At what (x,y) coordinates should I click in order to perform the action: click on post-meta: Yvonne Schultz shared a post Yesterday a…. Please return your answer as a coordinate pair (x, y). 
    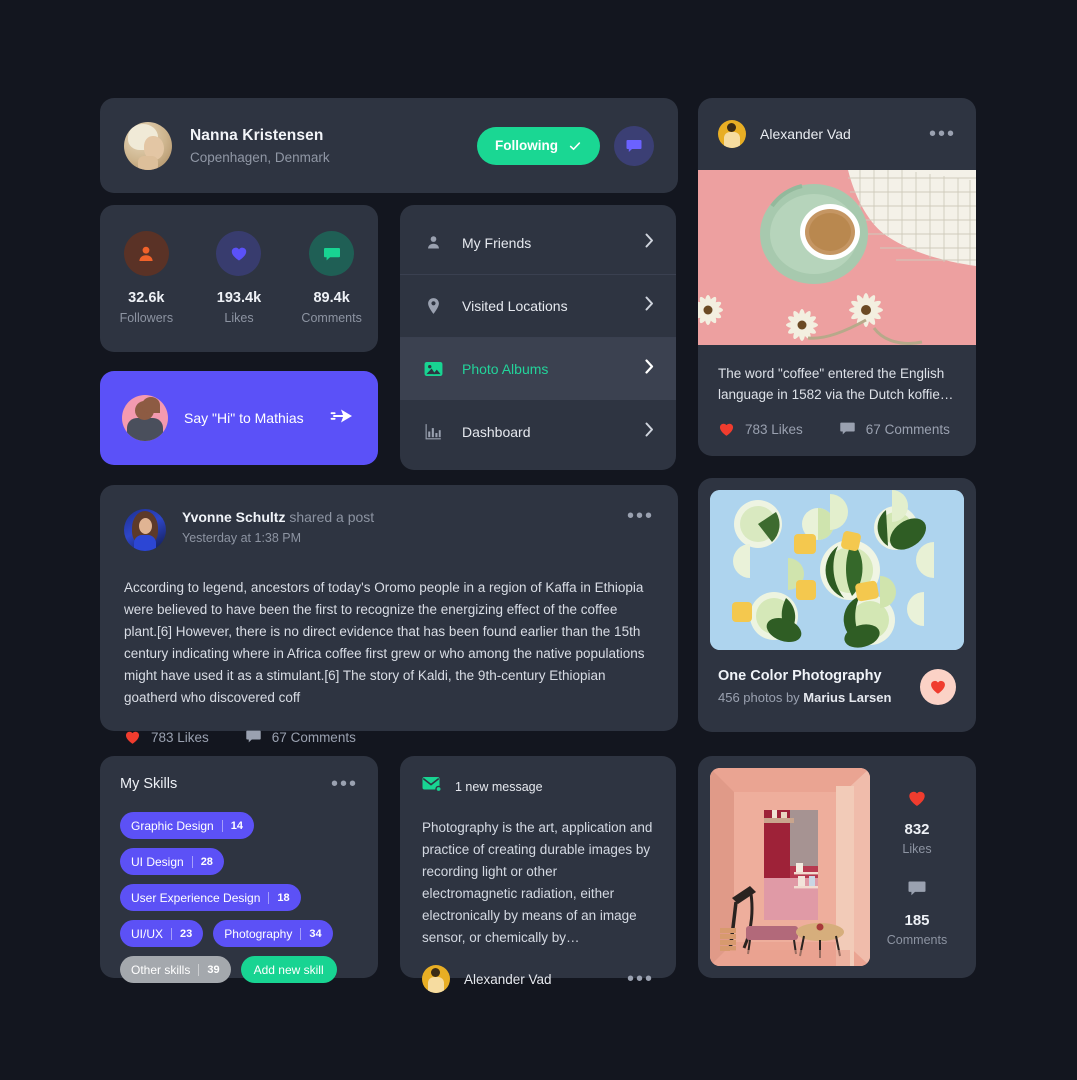
    Looking at the image, I should click on (278, 527).